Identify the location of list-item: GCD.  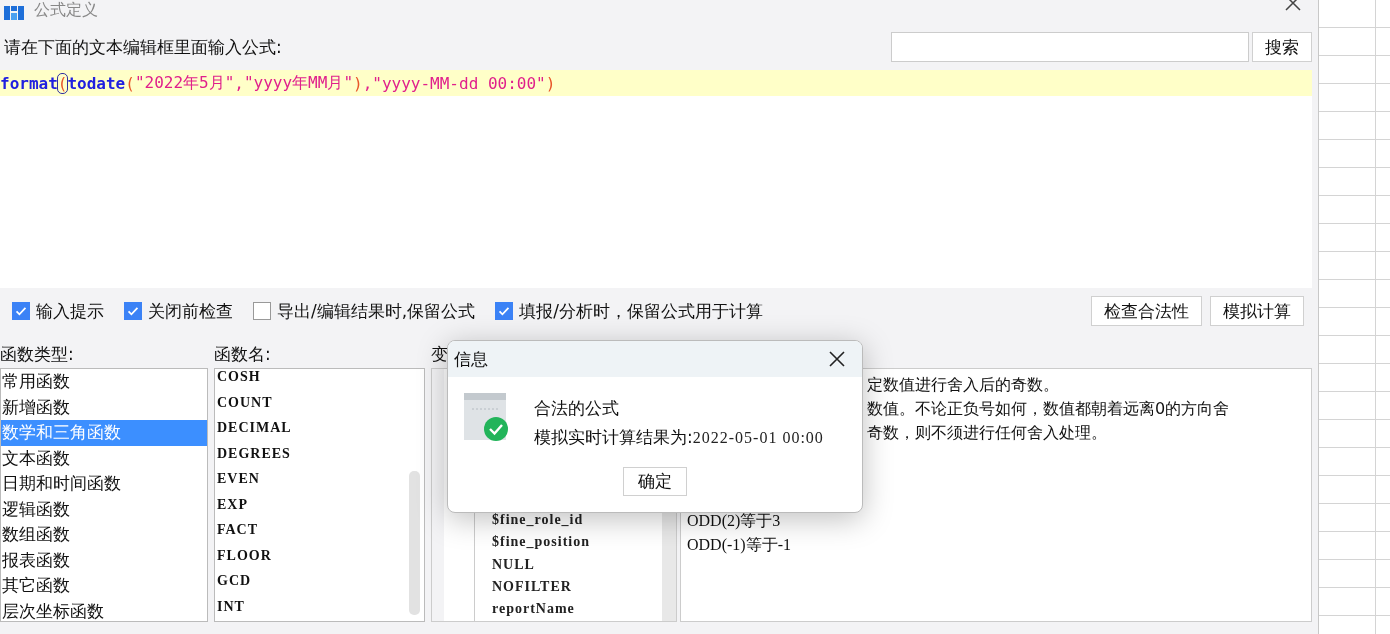
(319, 586).